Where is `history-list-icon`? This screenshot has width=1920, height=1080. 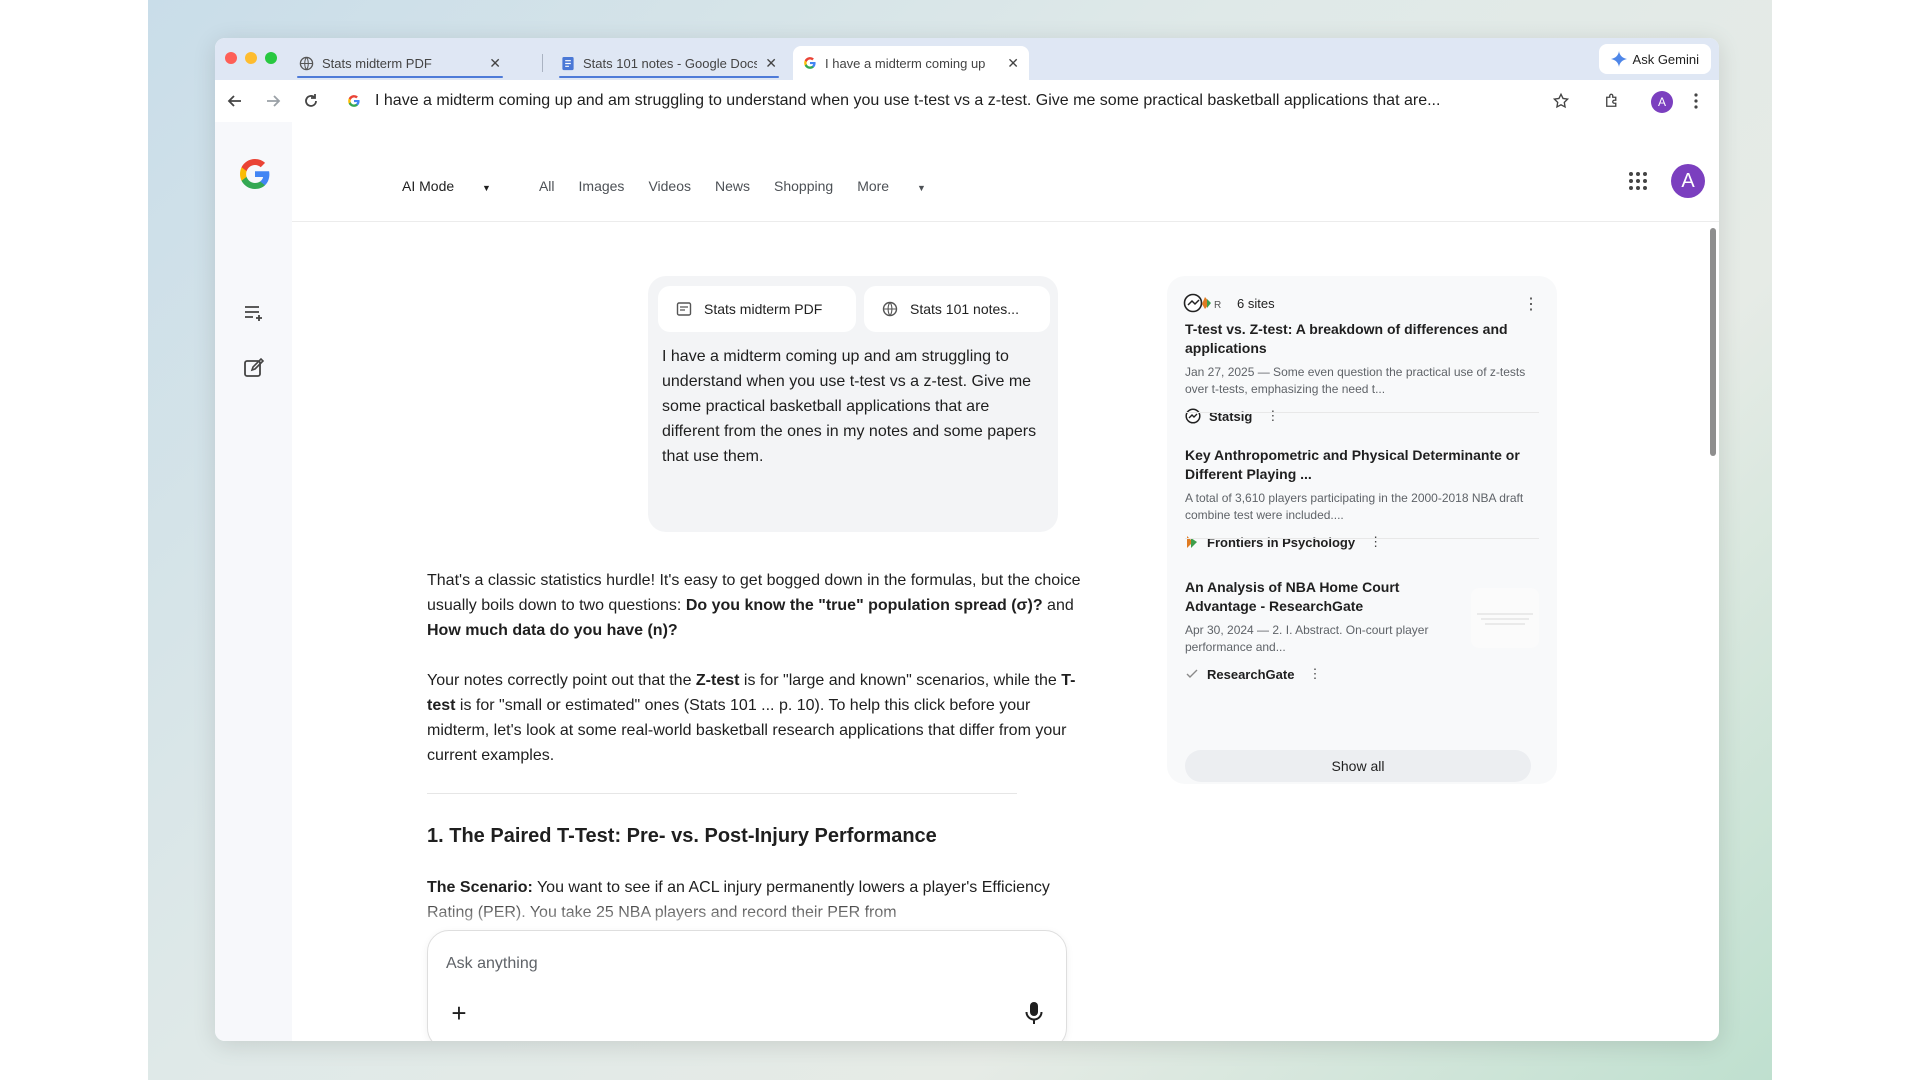
history-list-icon is located at coordinates (253, 313).